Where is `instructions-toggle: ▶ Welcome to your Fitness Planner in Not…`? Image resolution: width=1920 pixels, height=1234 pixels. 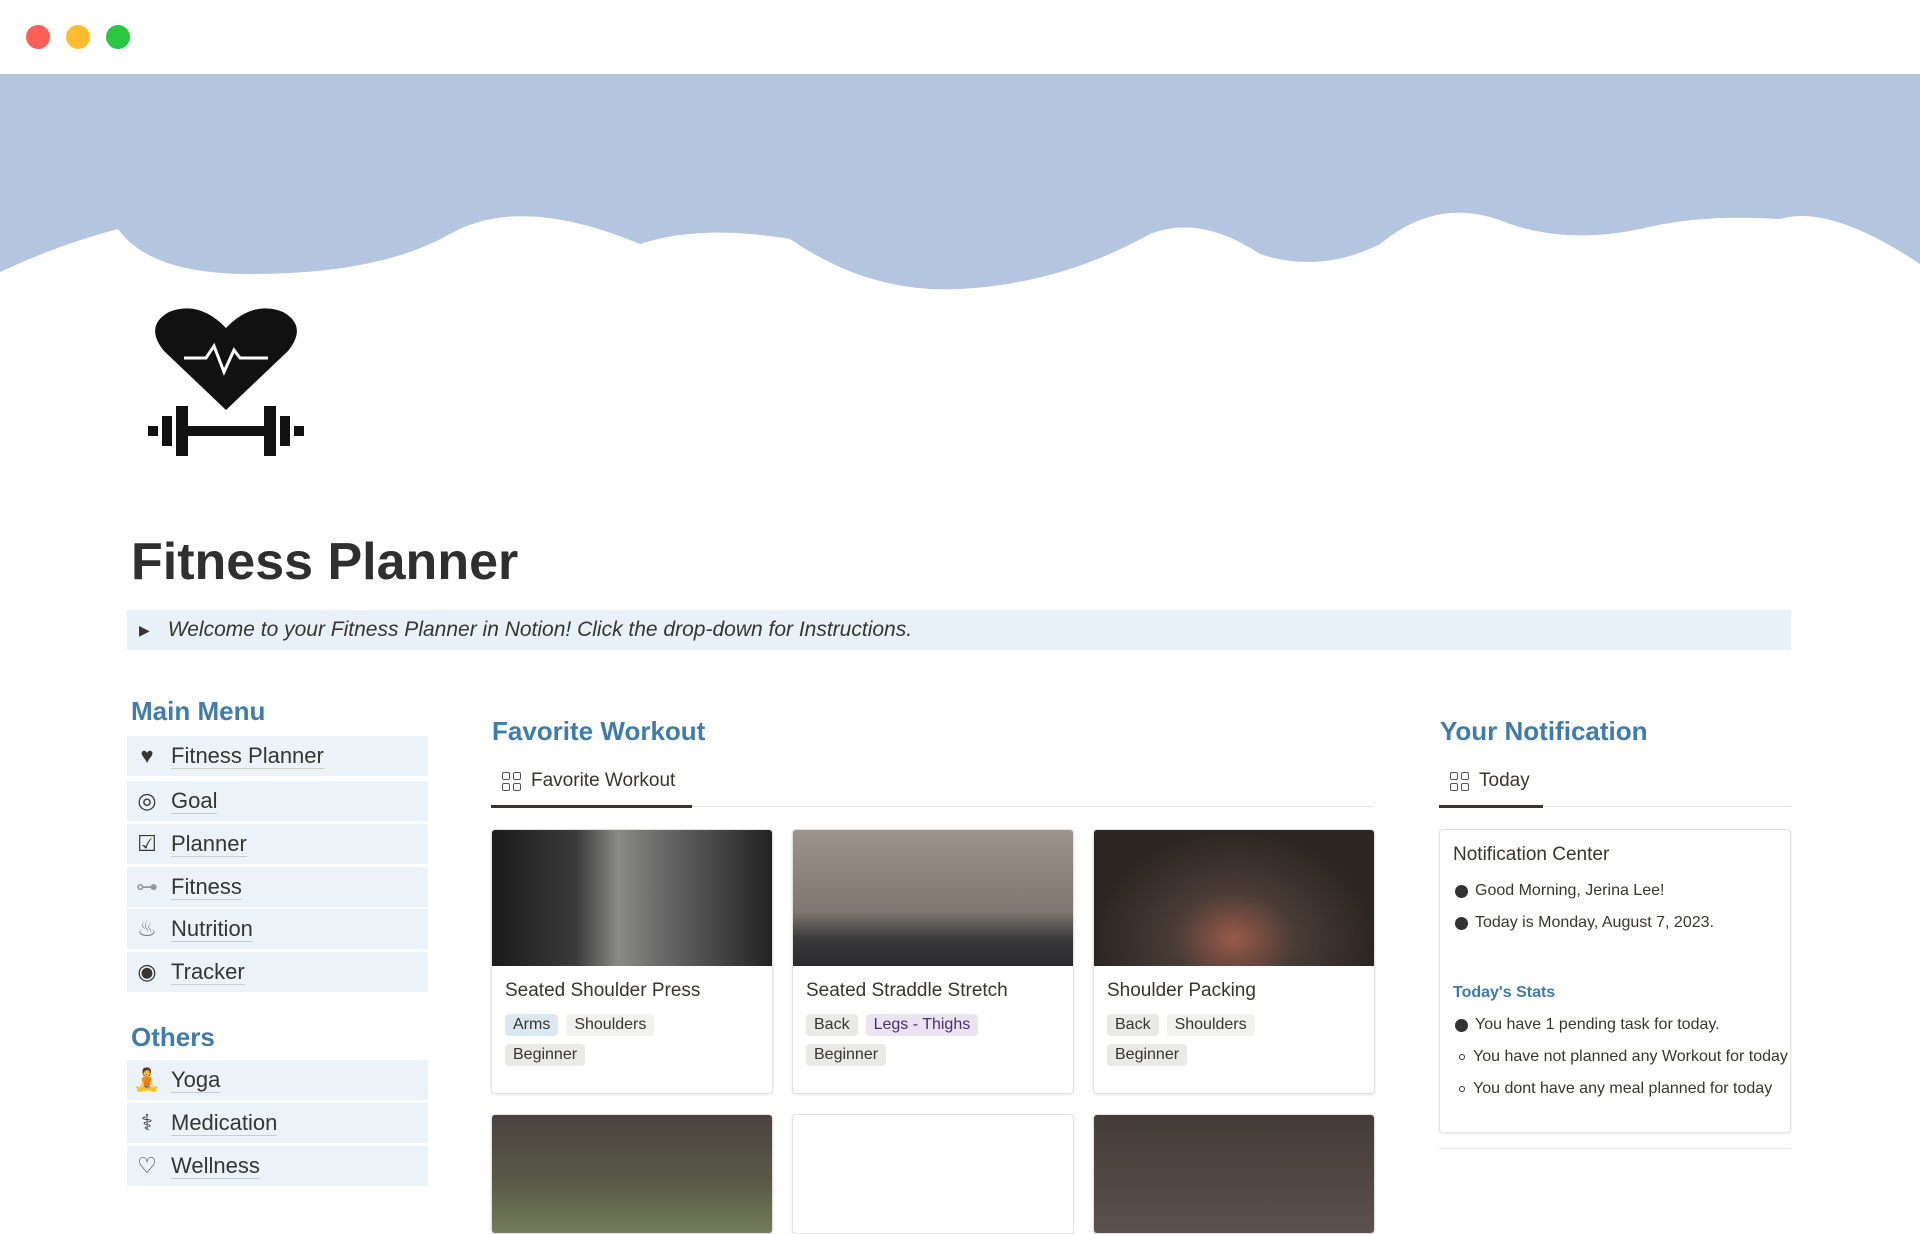
instructions-toggle: ▶ Welcome to your Fitness Planner in Not… is located at coordinates (959, 630).